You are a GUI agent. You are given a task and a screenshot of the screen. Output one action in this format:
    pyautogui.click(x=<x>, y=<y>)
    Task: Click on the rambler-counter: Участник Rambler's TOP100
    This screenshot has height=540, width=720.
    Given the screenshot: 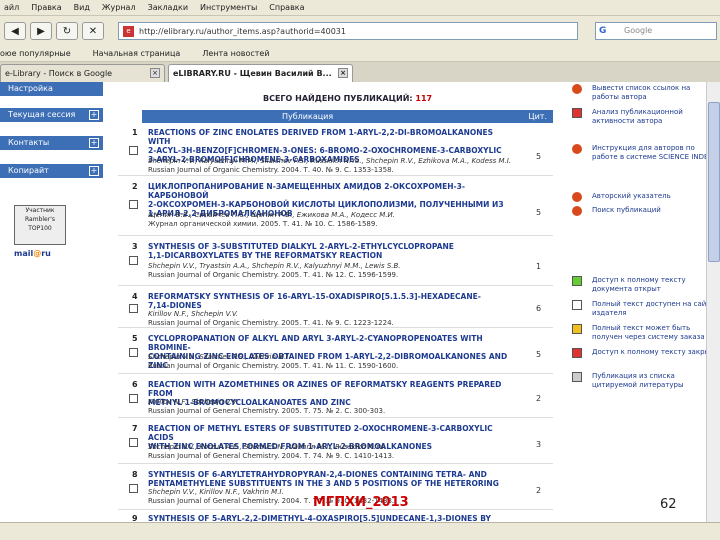 What is the action you would take?
    pyautogui.click(x=40, y=225)
    